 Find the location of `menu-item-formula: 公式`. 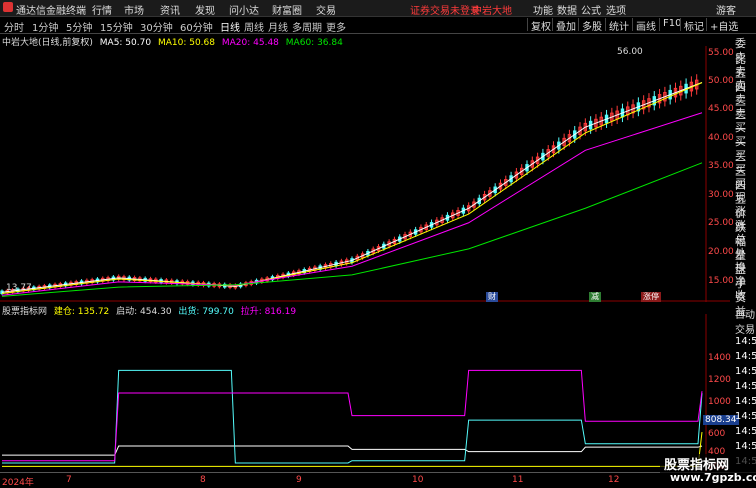

menu-item-formula: 公式 is located at coordinates (591, 9).